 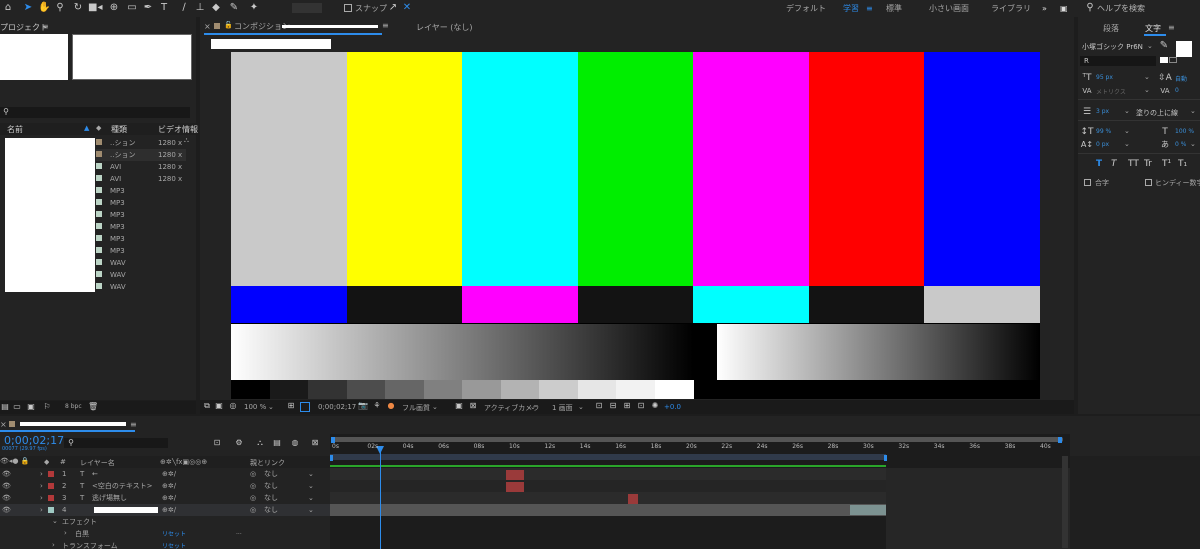 I want to click on fast-draft-icon: ⊡, so click(x=641, y=406).